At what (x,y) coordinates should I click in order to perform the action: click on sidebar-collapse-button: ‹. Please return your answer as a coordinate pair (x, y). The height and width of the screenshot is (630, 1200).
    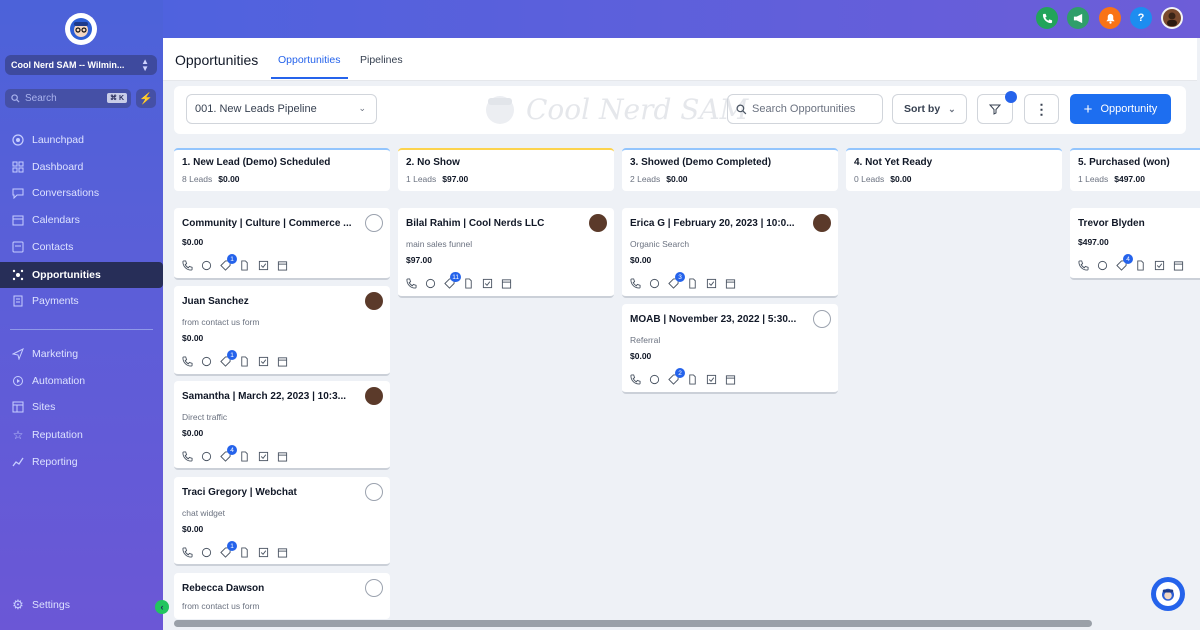
    Looking at the image, I should click on (162, 607).